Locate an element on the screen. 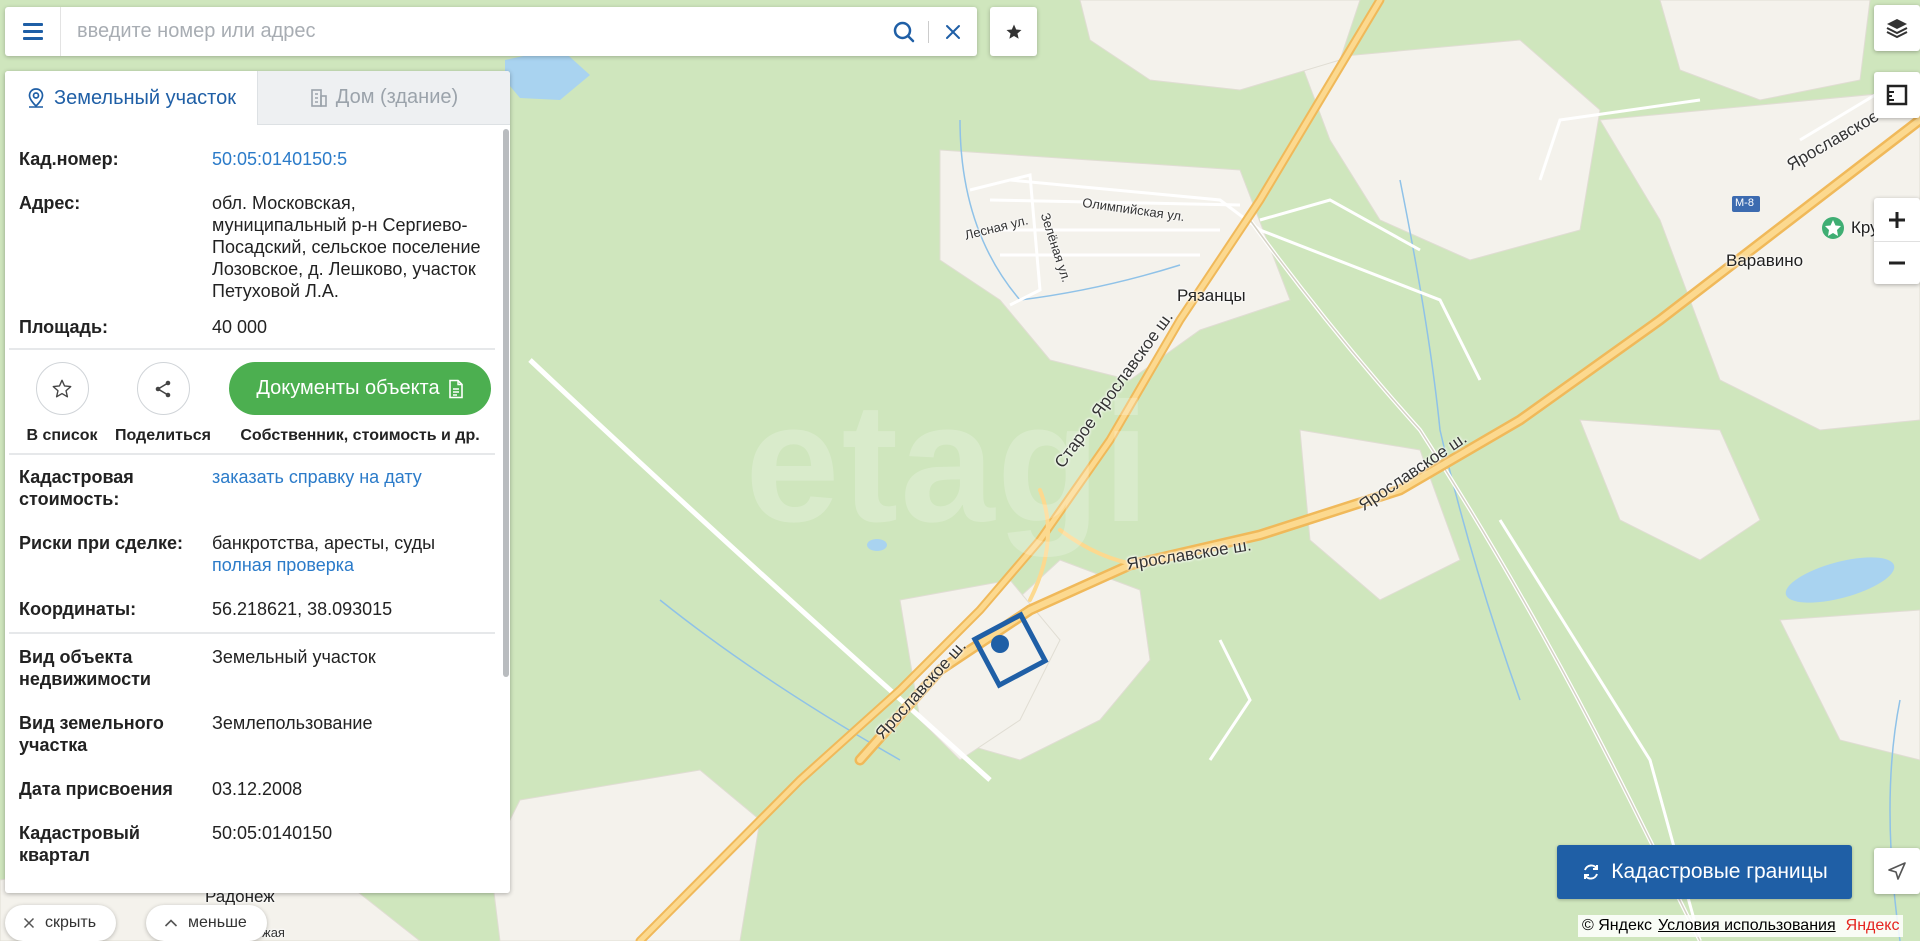 The image size is (1920, 941). object-documents-label: Документы объекта is located at coordinates (348, 388).